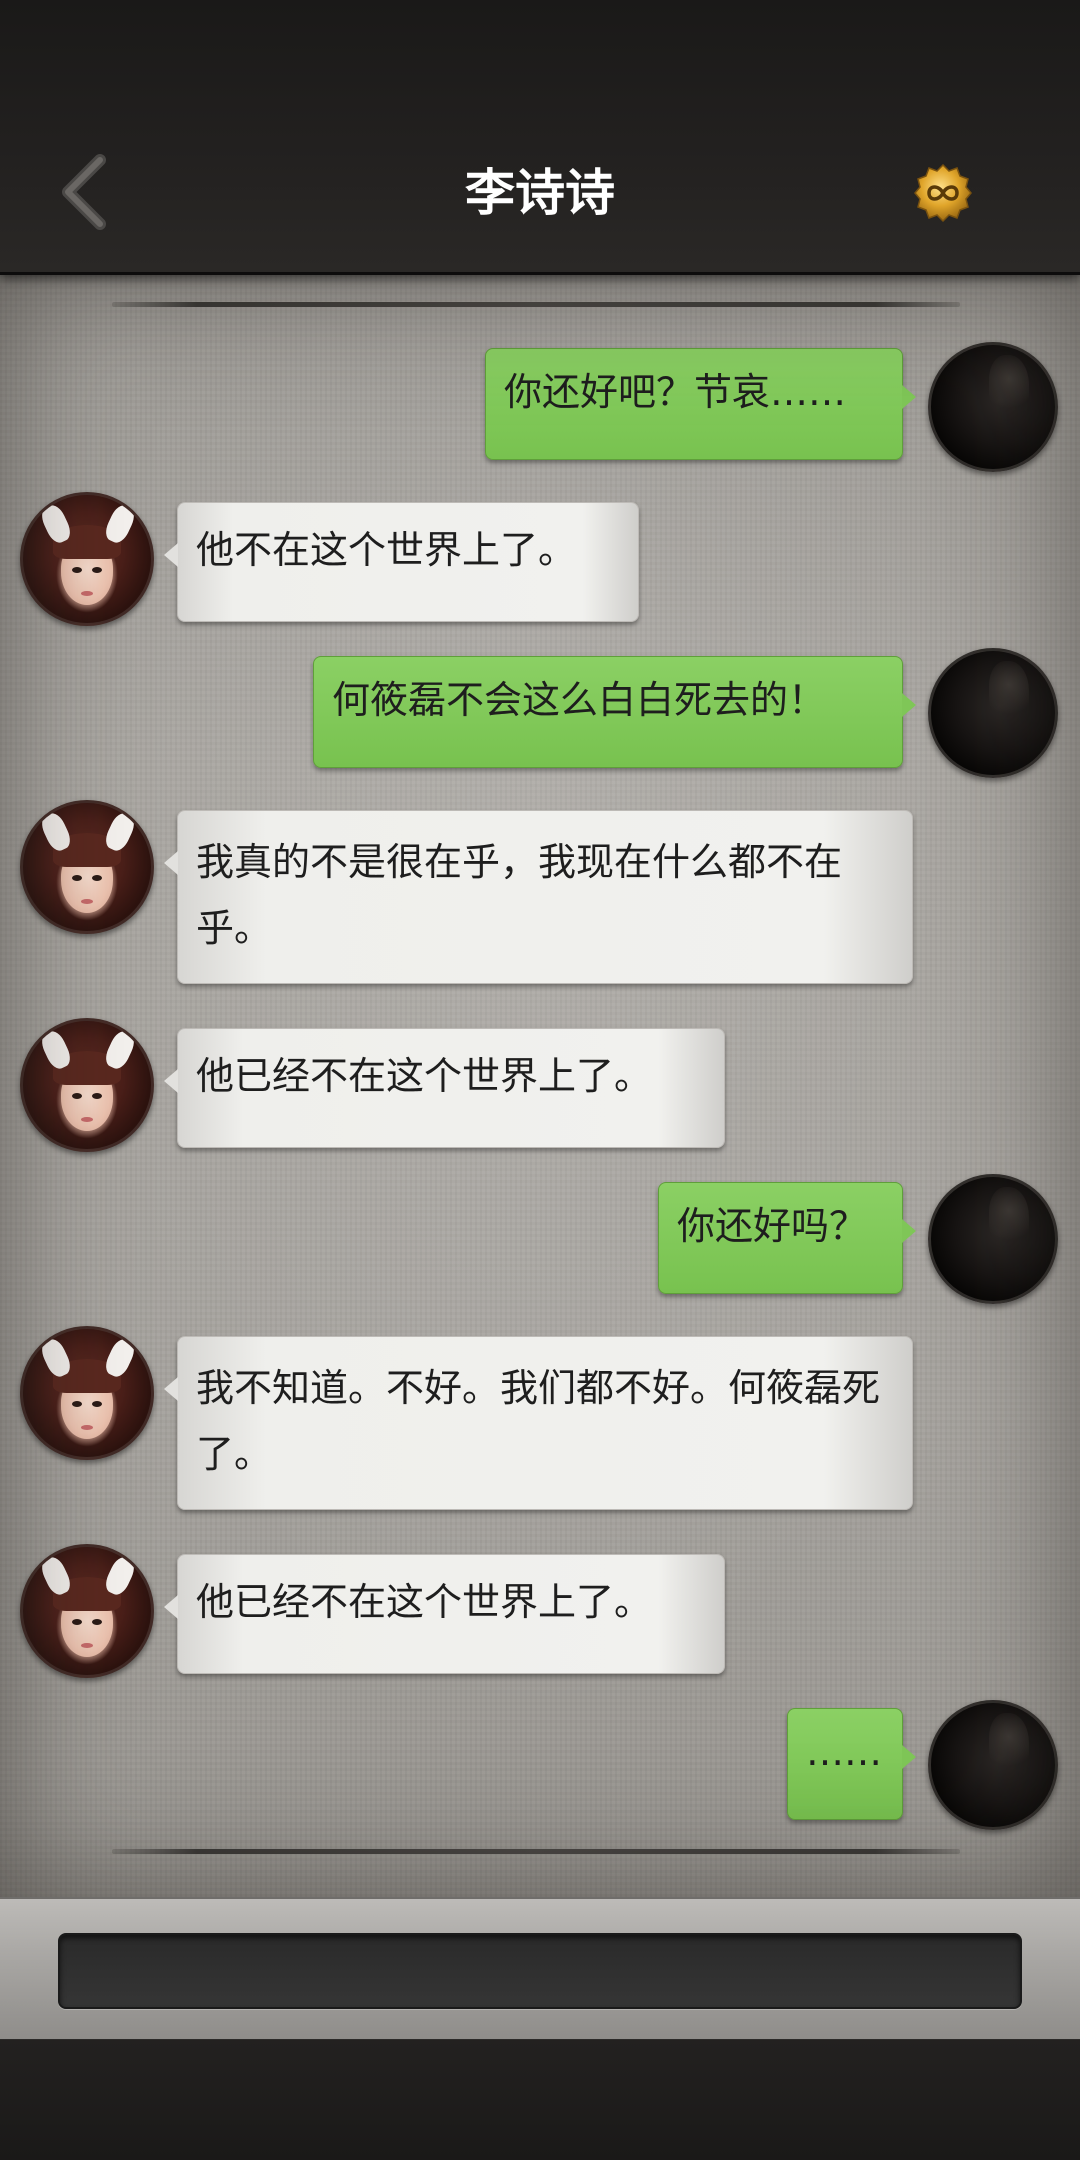 The height and width of the screenshot is (2160, 1080). I want to click on infinity-badge-button, so click(943, 193).